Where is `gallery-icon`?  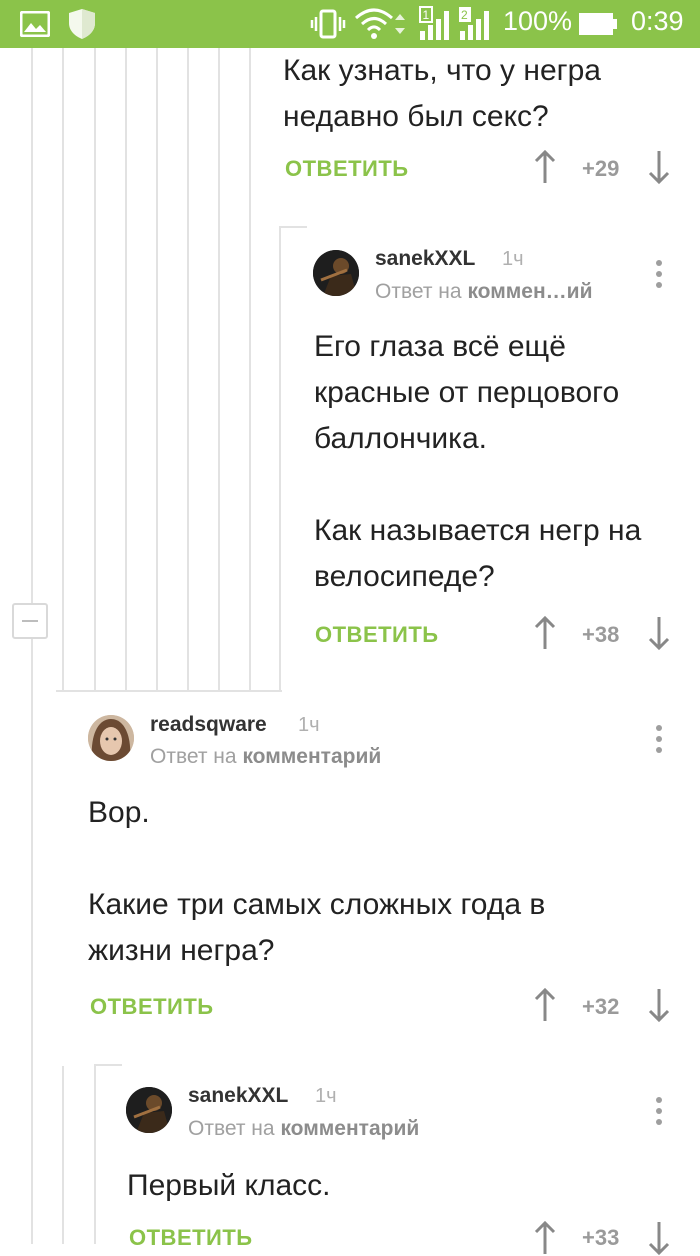
gallery-icon is located at coordinates (35, 24).